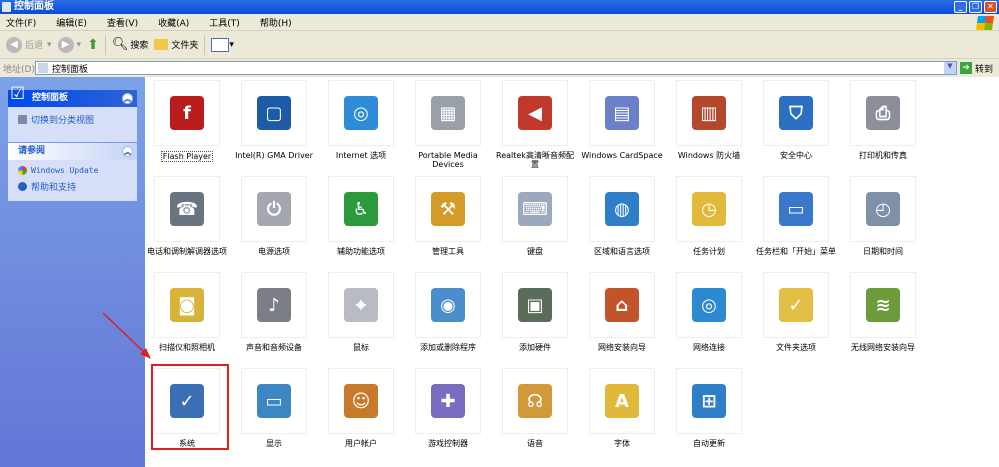 The height and width of the screenshot is (467, 999). What do you see at coordinates (622, 120) in the screenshot?
I see `control-panel-item: ▤ Windows CardSpace` at bounding box center [622, 120].